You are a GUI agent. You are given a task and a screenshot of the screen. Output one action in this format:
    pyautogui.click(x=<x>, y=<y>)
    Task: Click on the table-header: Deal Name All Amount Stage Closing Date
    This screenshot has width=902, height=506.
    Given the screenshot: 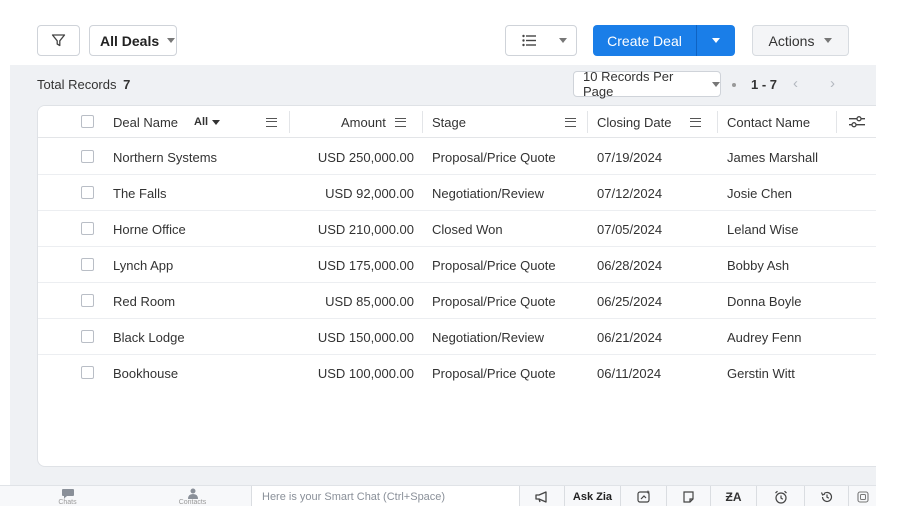 What is the action you would take?
    pyautogui.click(x=457, y=122)
    